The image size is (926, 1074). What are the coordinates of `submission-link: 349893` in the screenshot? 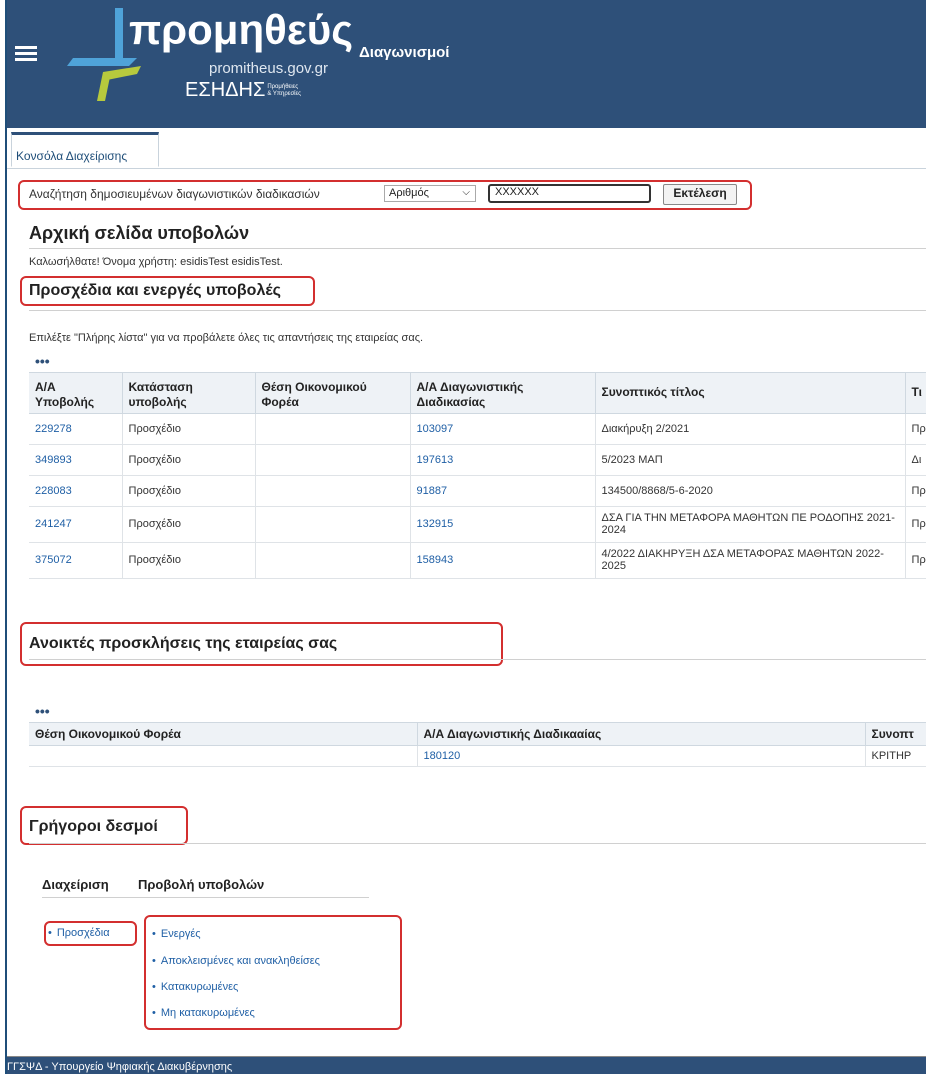 It's located at (53, 460).